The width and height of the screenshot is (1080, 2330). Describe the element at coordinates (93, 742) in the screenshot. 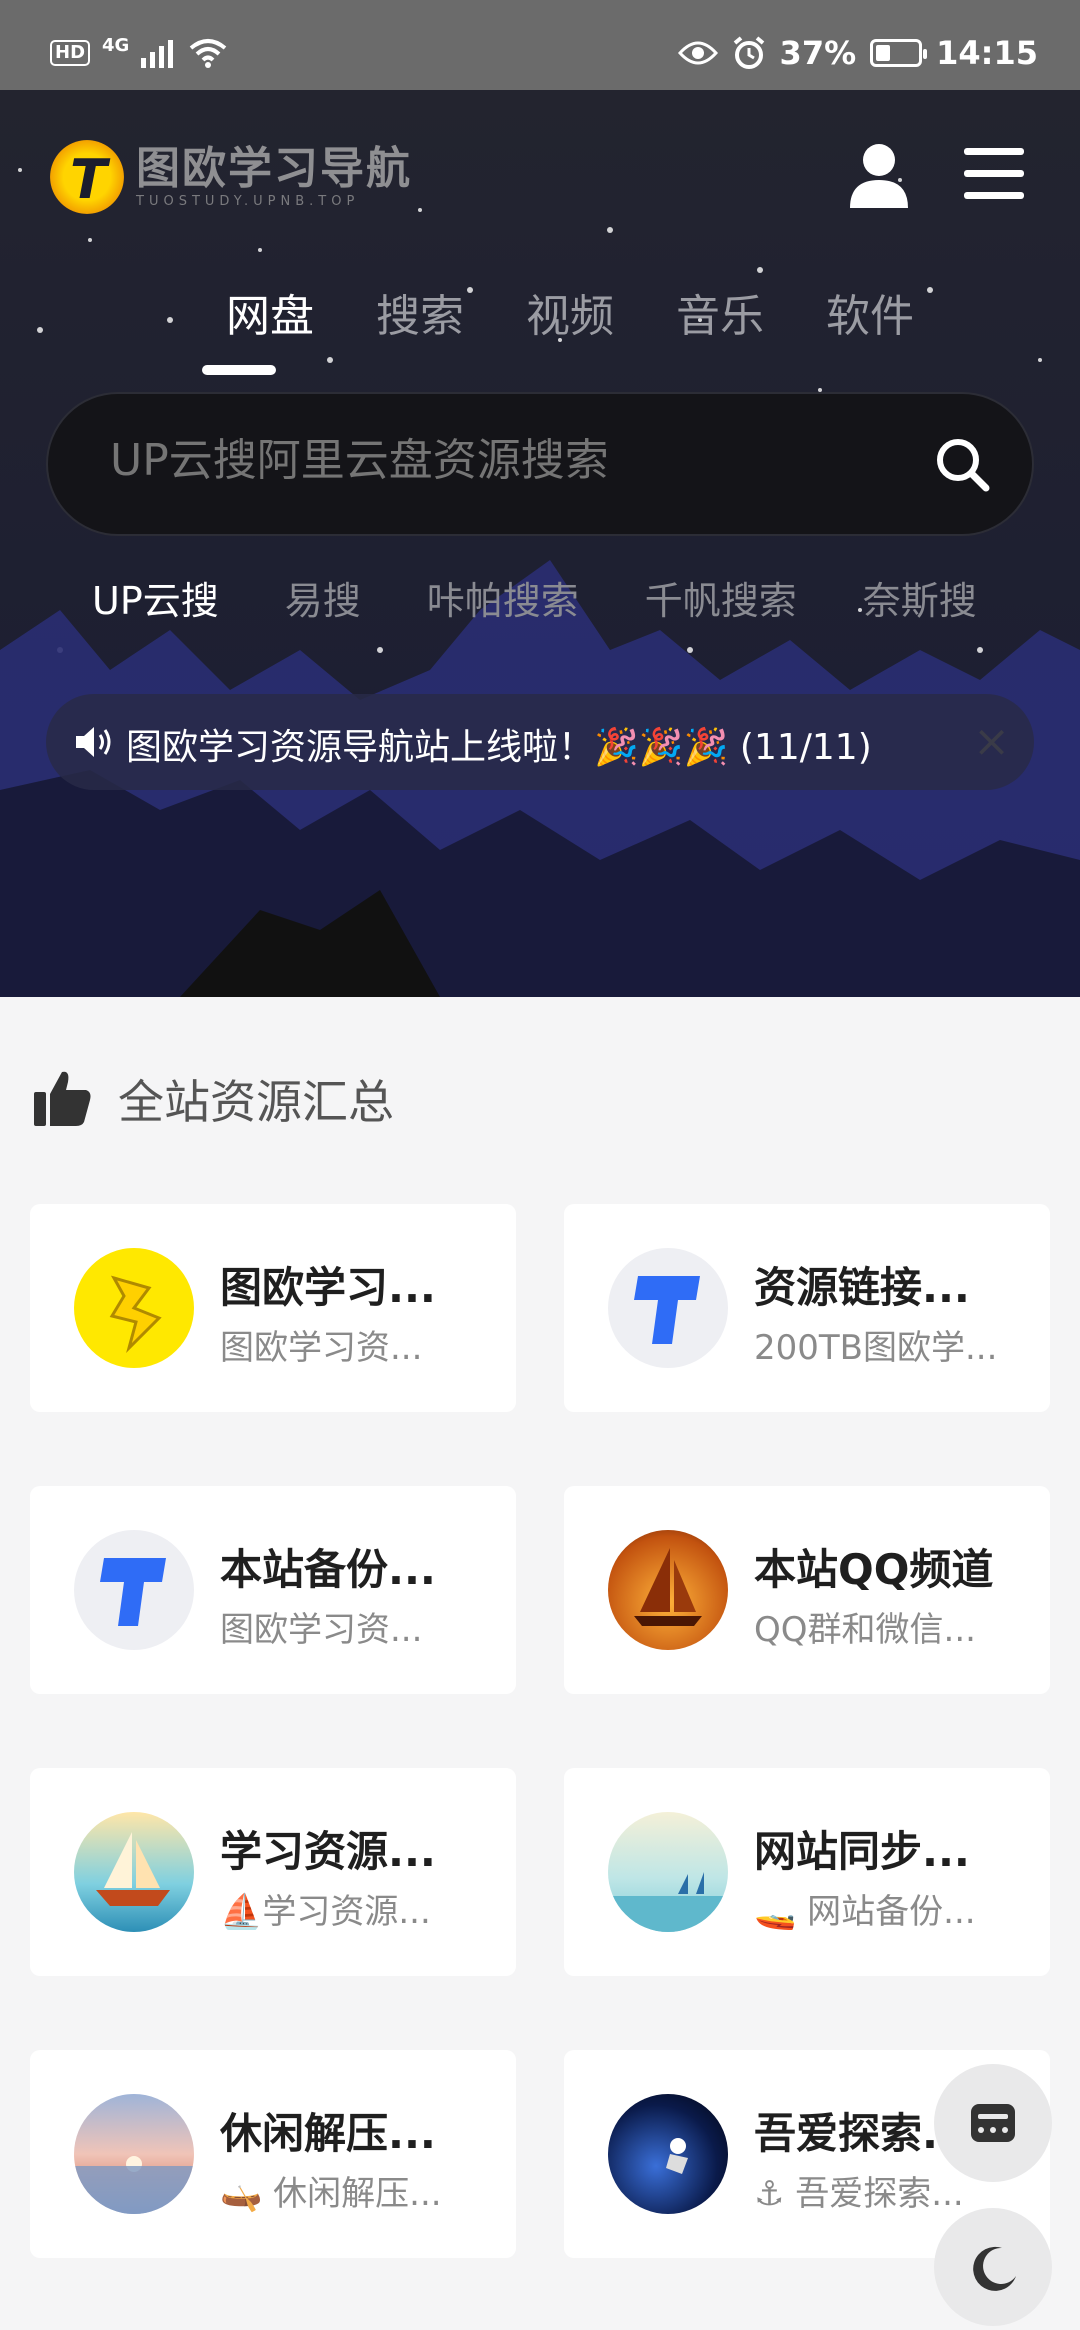

I see `speaker-icon` at that location.